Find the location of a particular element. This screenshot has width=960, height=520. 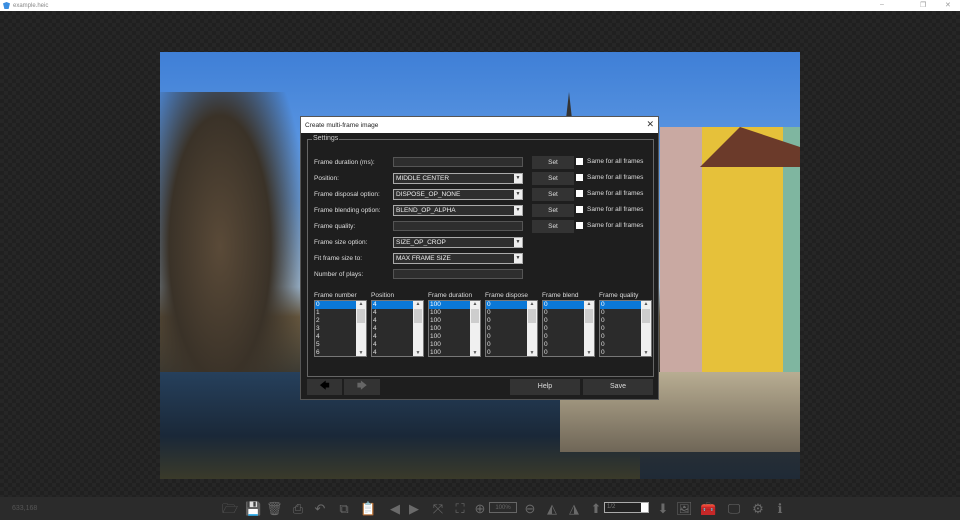

tools-icon: 🧰 is located at coordinates (708, 509).